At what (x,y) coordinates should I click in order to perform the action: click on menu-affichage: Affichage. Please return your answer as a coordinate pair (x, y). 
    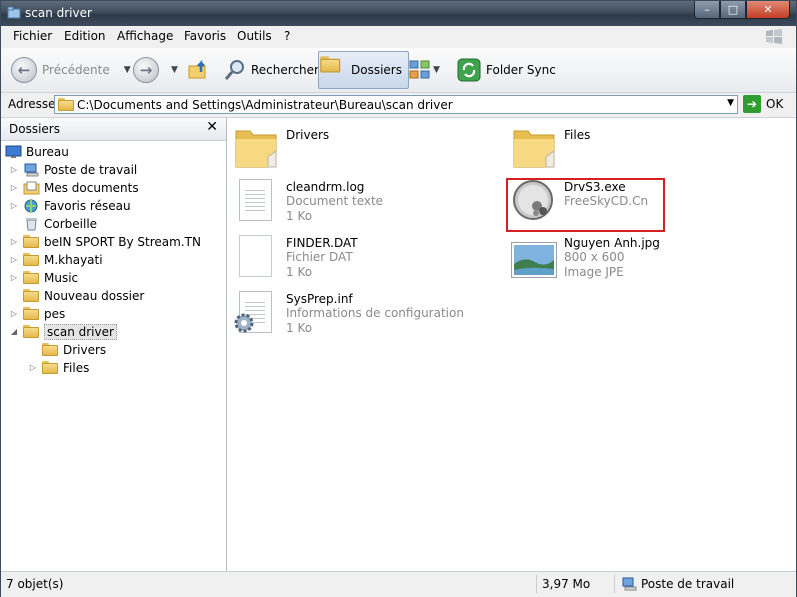
    Looking at the image, I should click on (145, 36).